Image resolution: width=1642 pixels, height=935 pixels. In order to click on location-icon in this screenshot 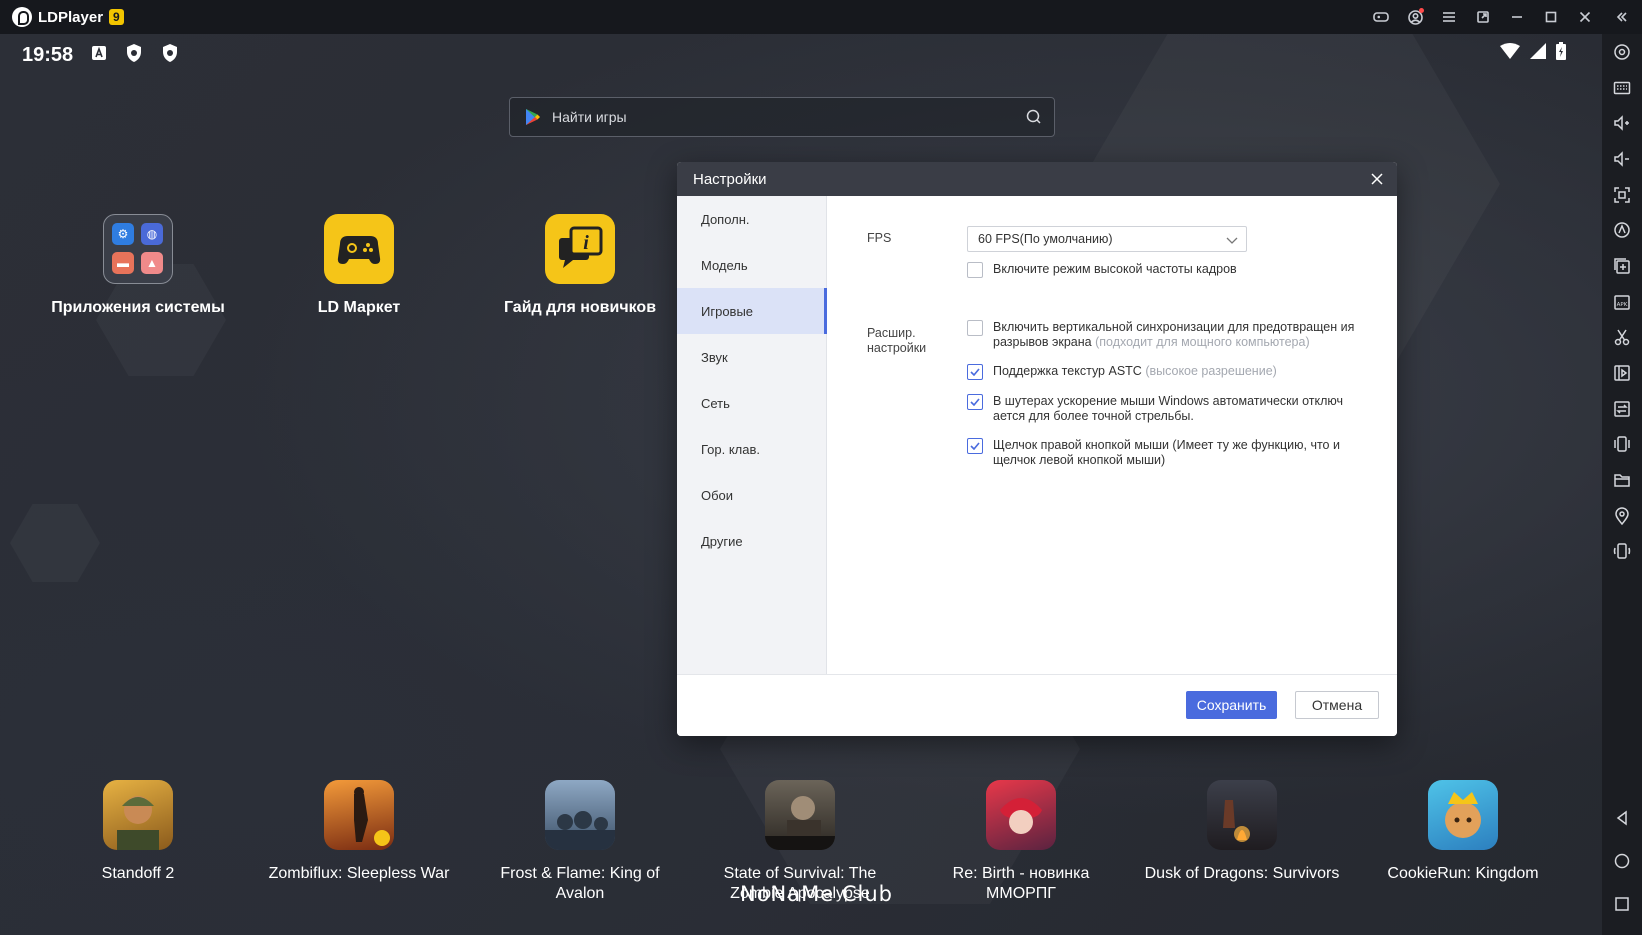, I will do `click(1622, 516)`.